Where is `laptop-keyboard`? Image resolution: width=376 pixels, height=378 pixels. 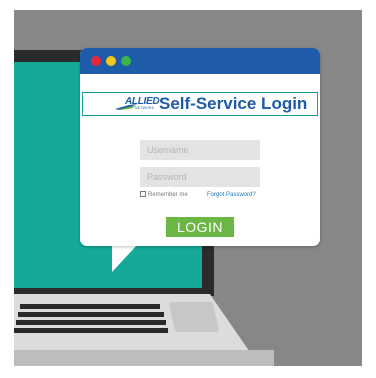
laptop-keyboard is located at coordinates (94, 320).